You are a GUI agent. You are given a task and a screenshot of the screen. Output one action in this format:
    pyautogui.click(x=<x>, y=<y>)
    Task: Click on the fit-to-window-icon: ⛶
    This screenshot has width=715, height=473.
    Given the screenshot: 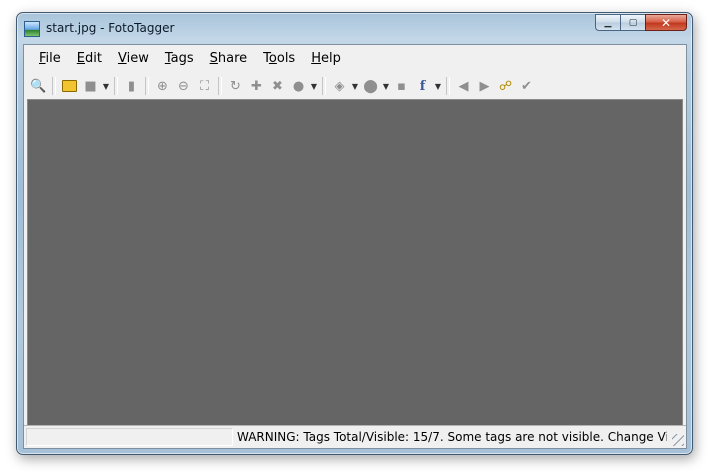 What is the action you would take?
    pyautogui.click(x=204, y=86)
    